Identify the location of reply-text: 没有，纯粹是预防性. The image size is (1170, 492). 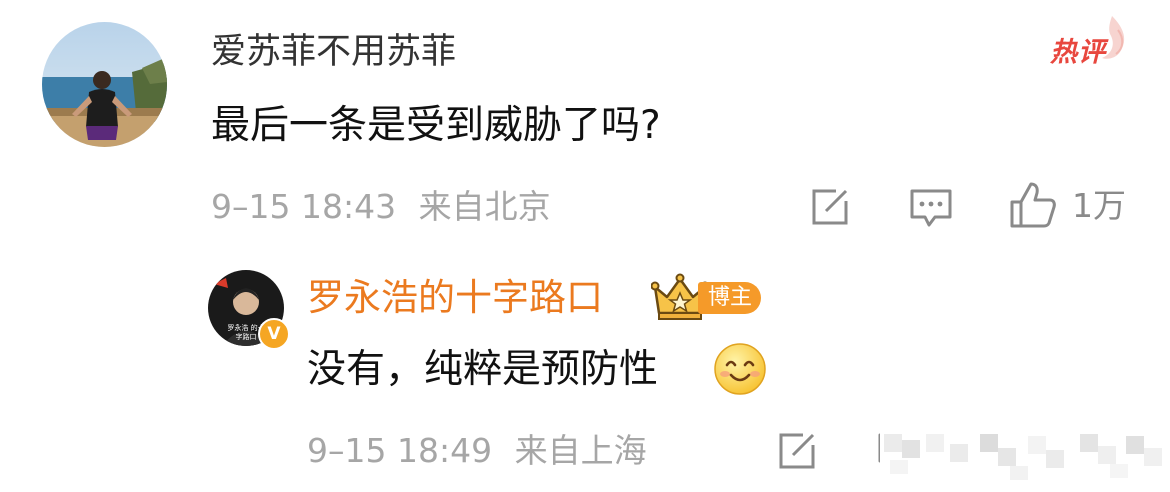
(483, 369).